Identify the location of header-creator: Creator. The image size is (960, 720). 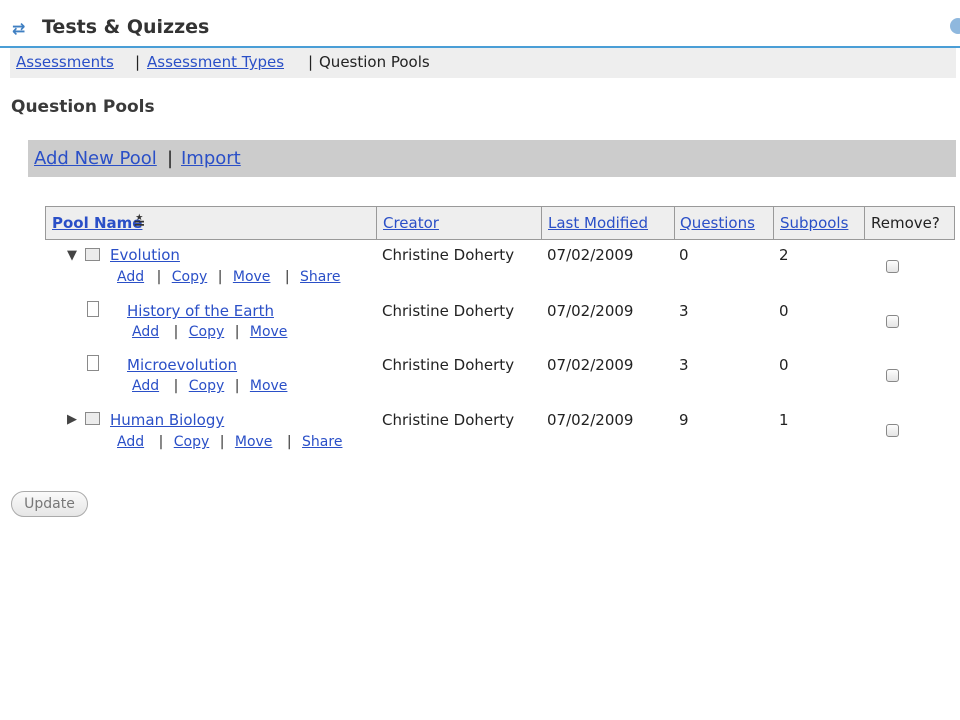
(411, 223).